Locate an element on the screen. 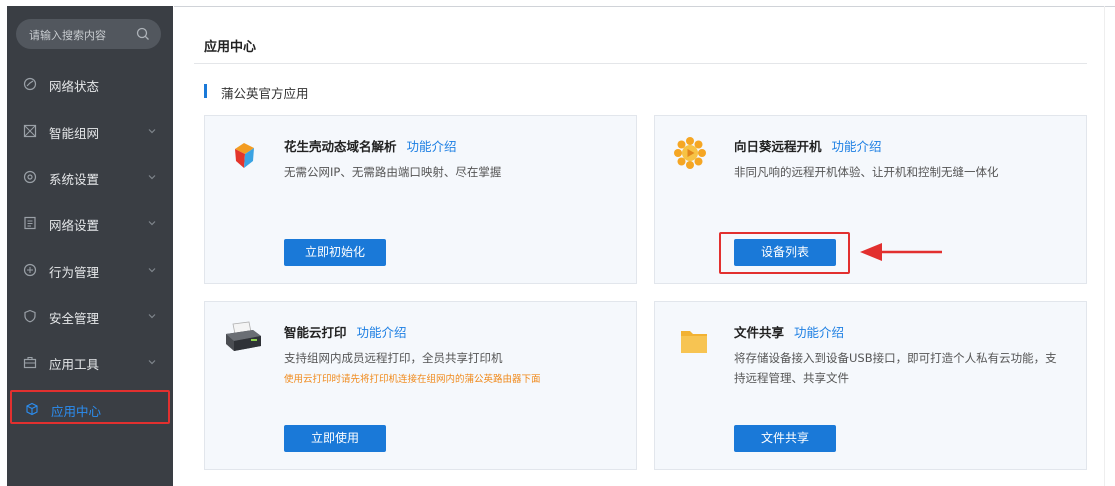  sidebar-item-label: 行为管理 is located at coordinates (74, 272).